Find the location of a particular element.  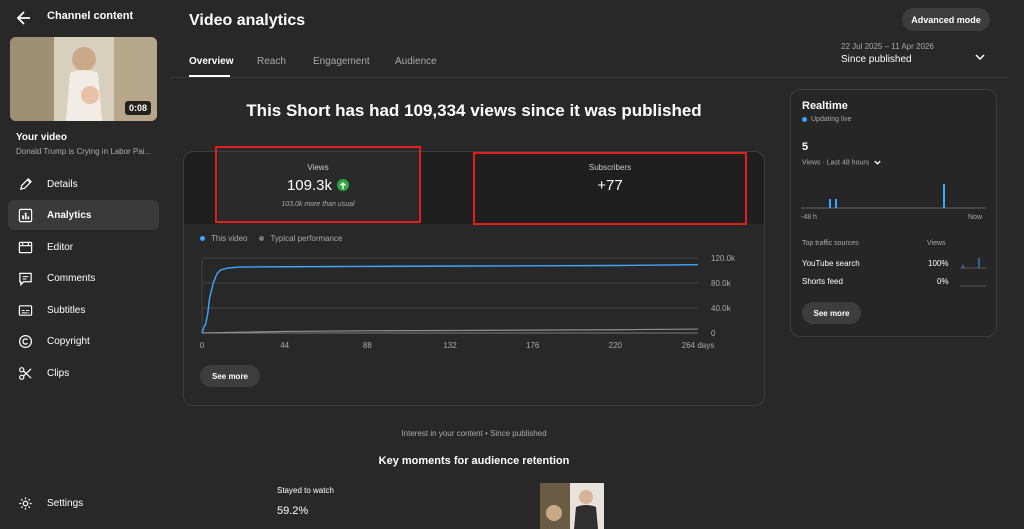

page-title: Video analytics is located at coordinates (247, 20).